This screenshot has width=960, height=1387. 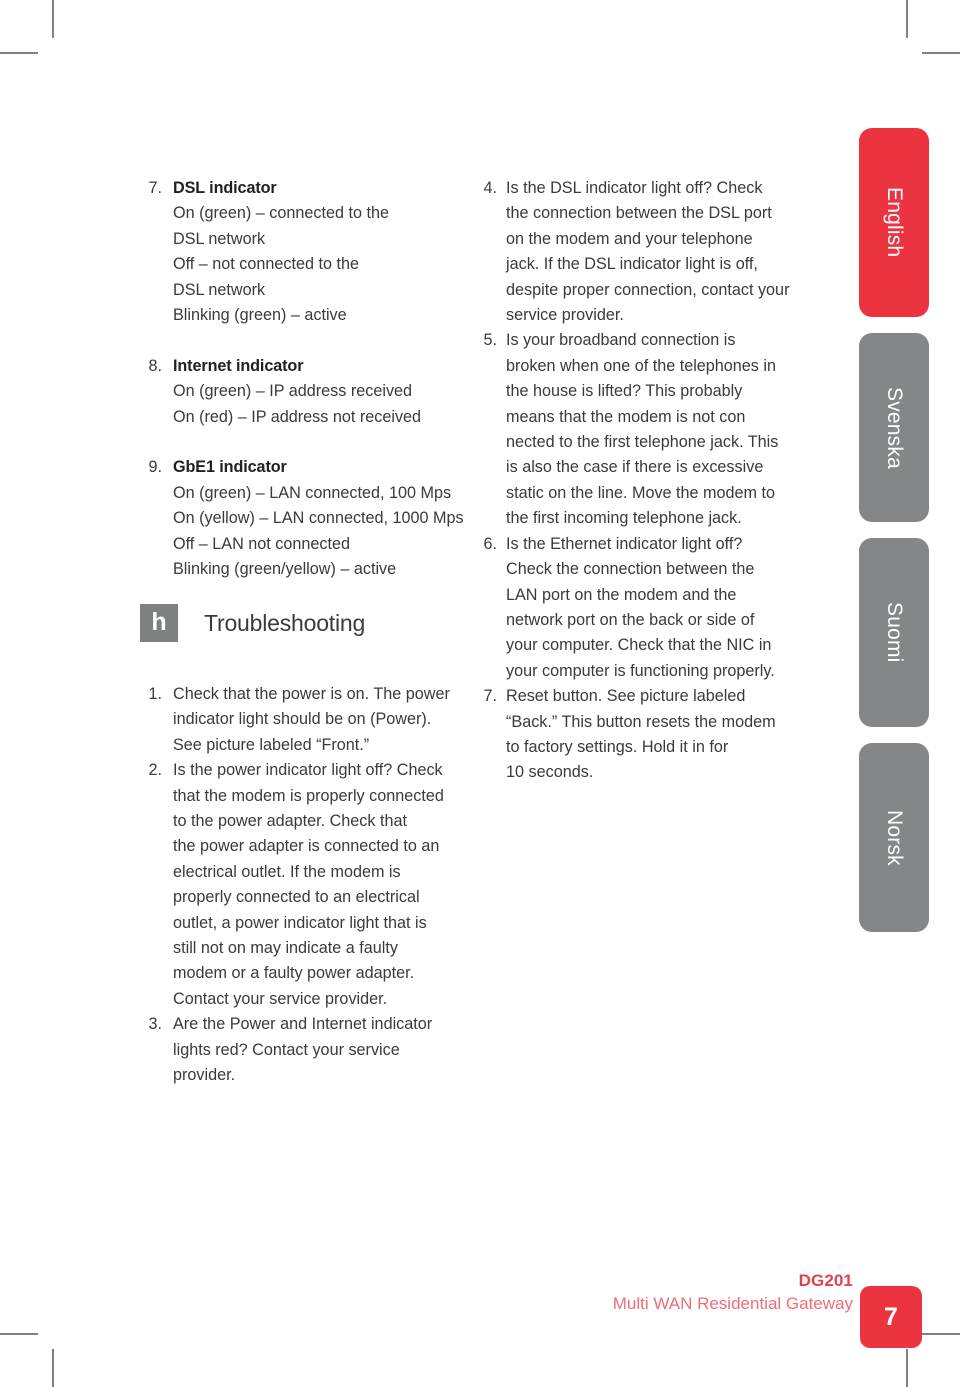 What do you see at coordinates (294, 973) in the screenshot?
I see `step-line: modem or a faulty power adapter.` at bounding box center [294, 973].